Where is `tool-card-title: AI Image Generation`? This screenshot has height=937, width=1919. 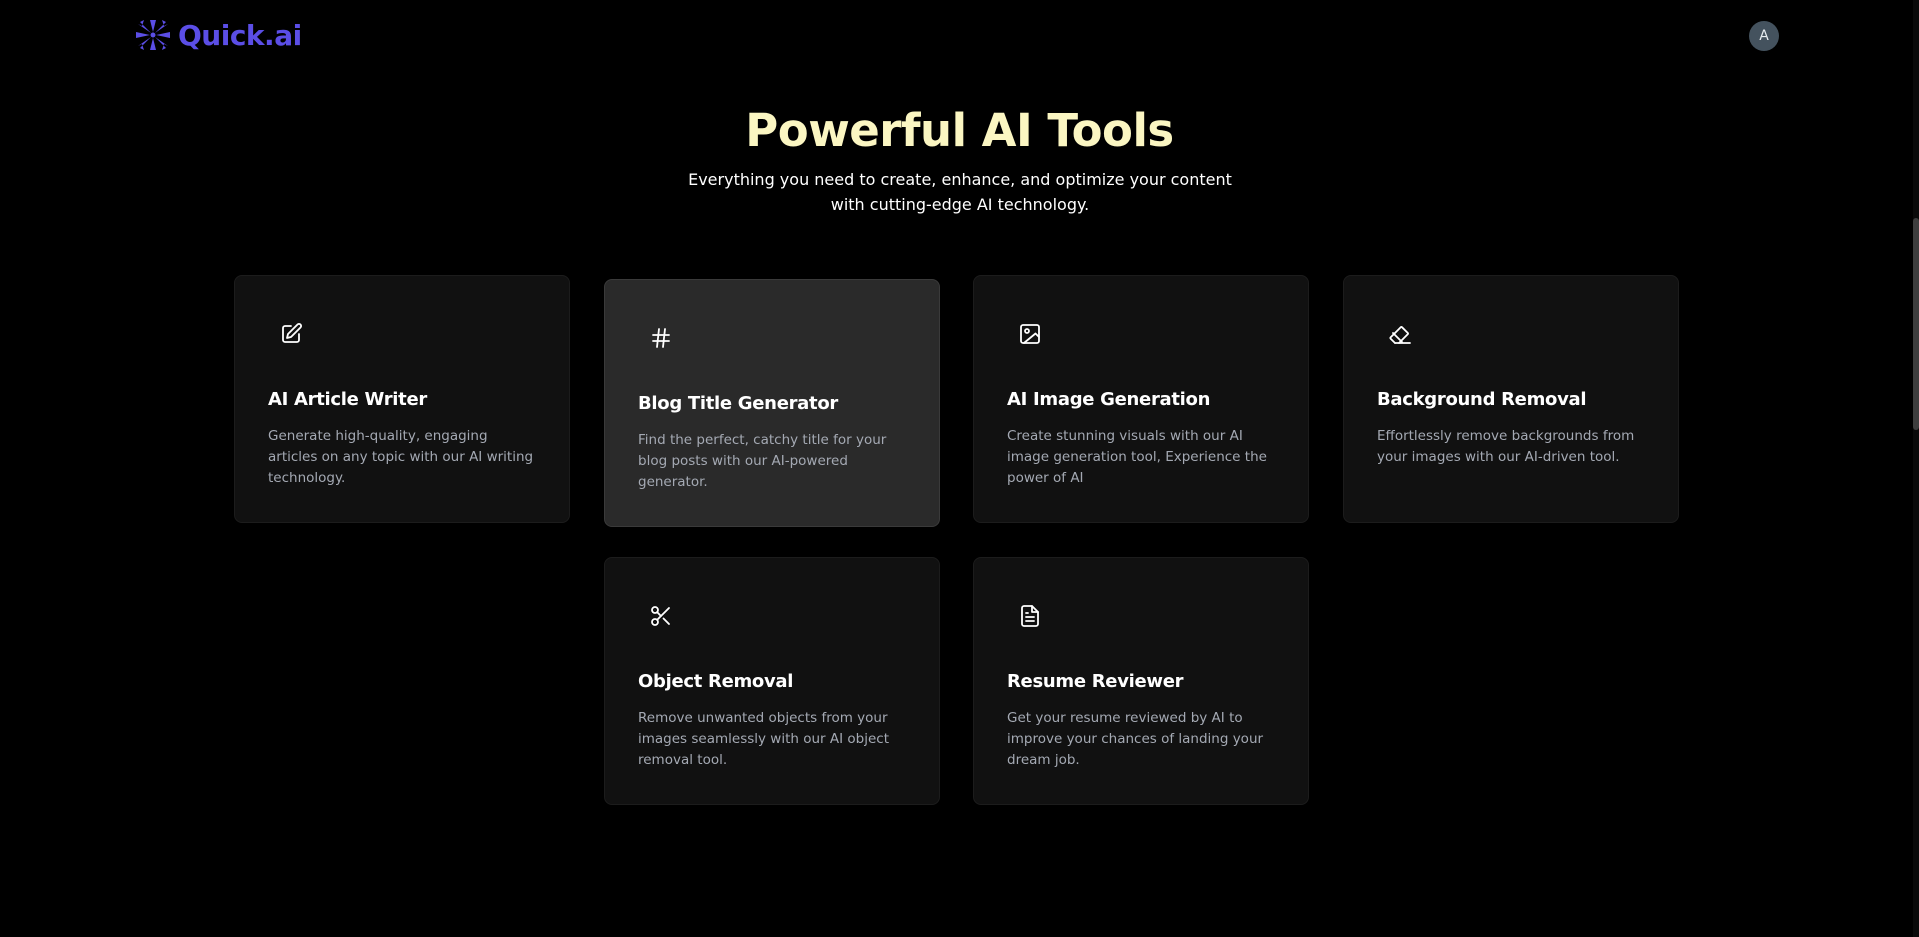
tool-card-title: AI Image Generation is located at coordinates (1109, 399).